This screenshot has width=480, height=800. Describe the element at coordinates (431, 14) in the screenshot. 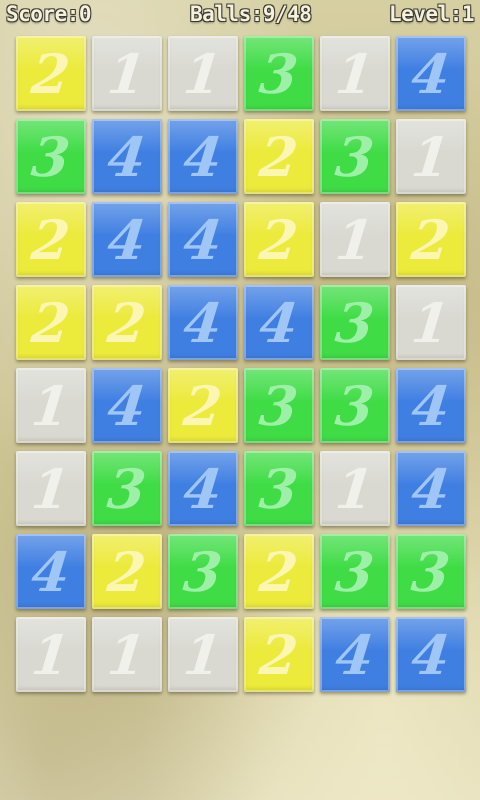

I see `level-display: Level:1` at that location.